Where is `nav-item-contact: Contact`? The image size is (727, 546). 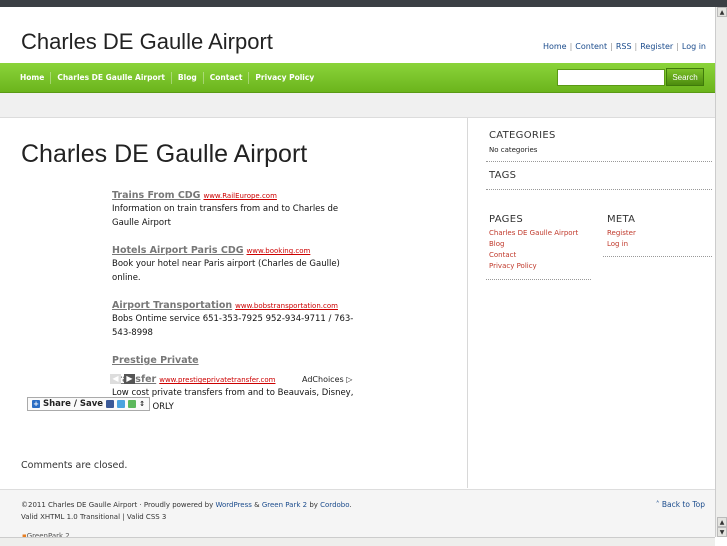 nav-item-contact: Contact is located at coordinates (227, 77).